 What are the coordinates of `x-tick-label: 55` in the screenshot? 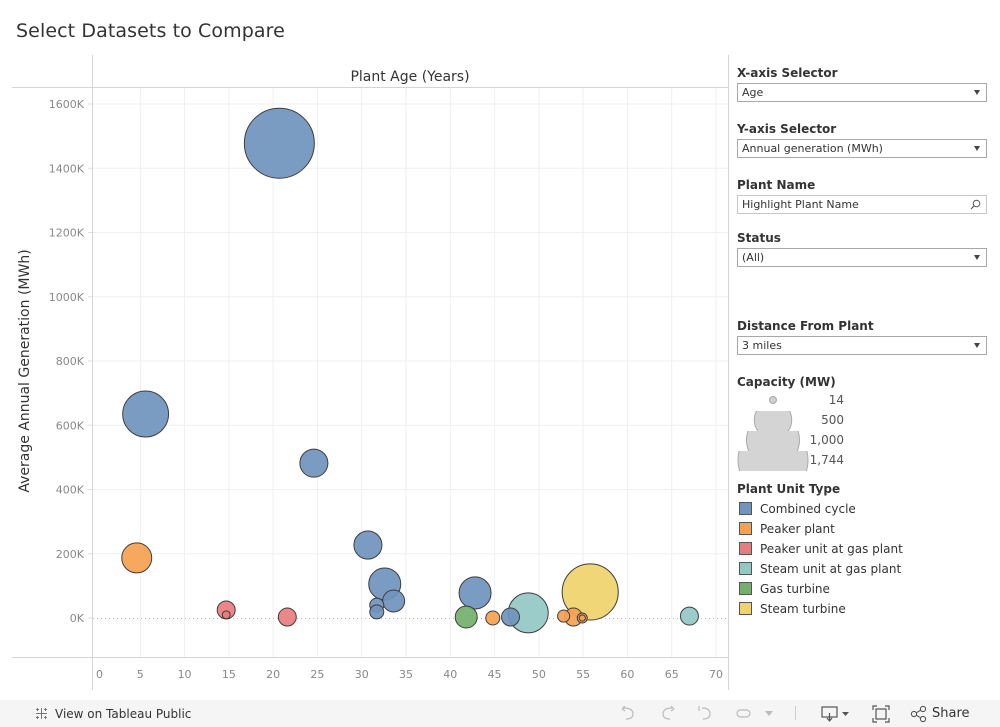 It's located at (583, 674).